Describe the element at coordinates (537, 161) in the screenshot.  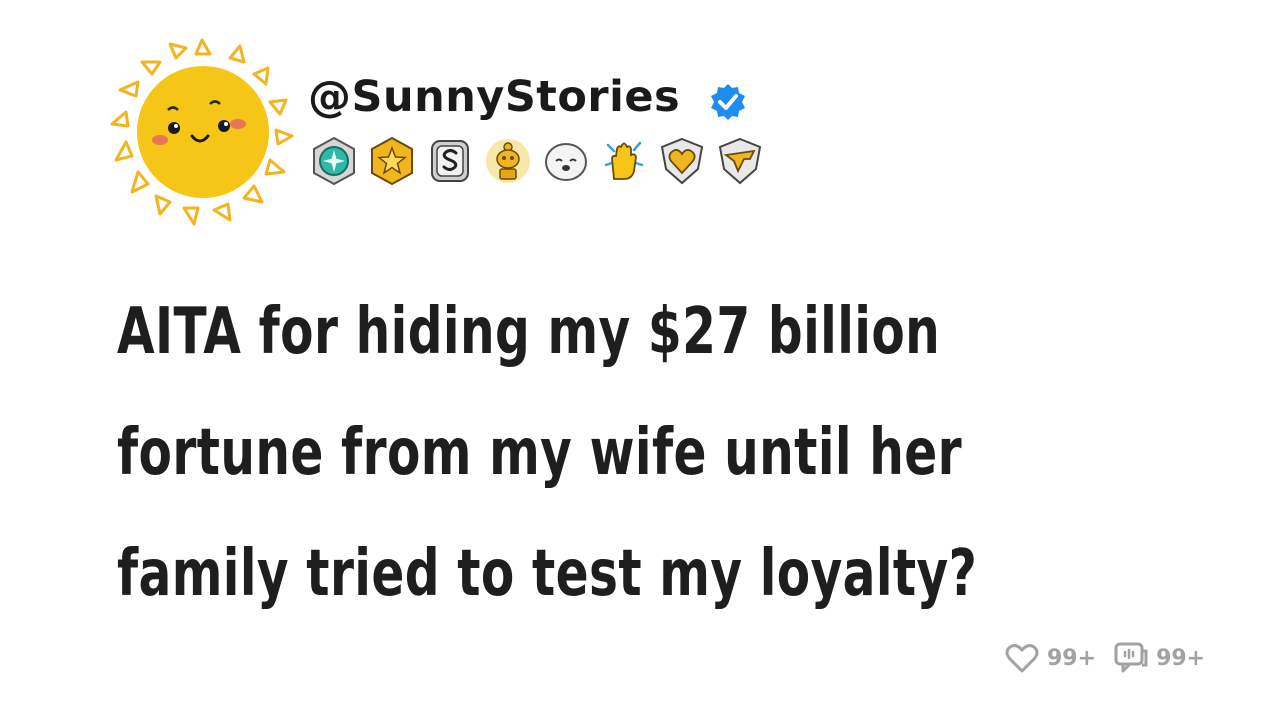
I see `badge-row` at that location.